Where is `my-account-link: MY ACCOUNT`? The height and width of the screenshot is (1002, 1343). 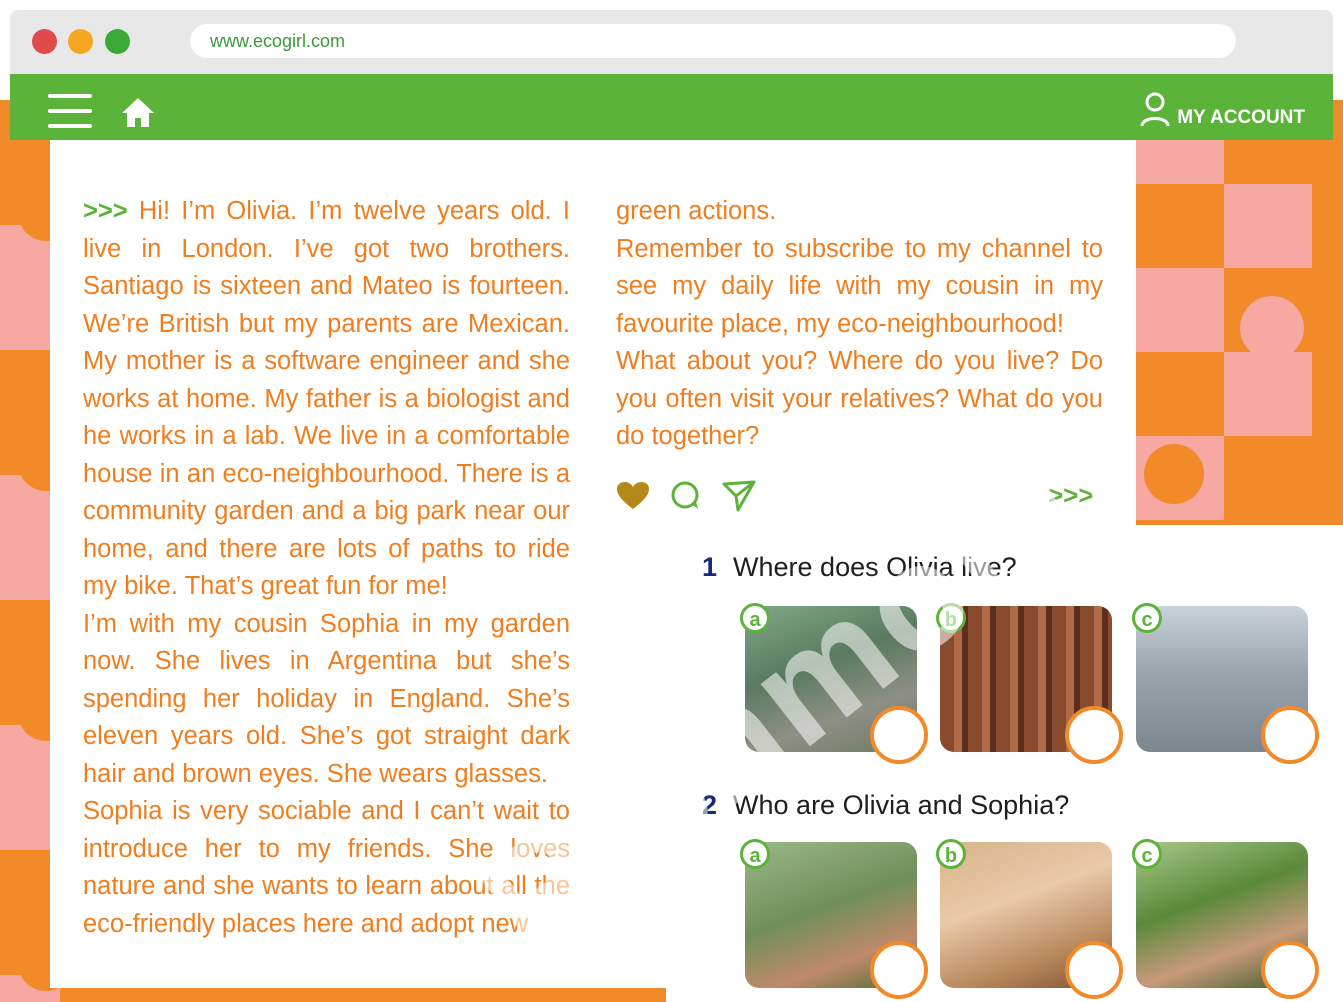
my-account-link: MY ACCOUNT is located at coordinates (1222, 112).